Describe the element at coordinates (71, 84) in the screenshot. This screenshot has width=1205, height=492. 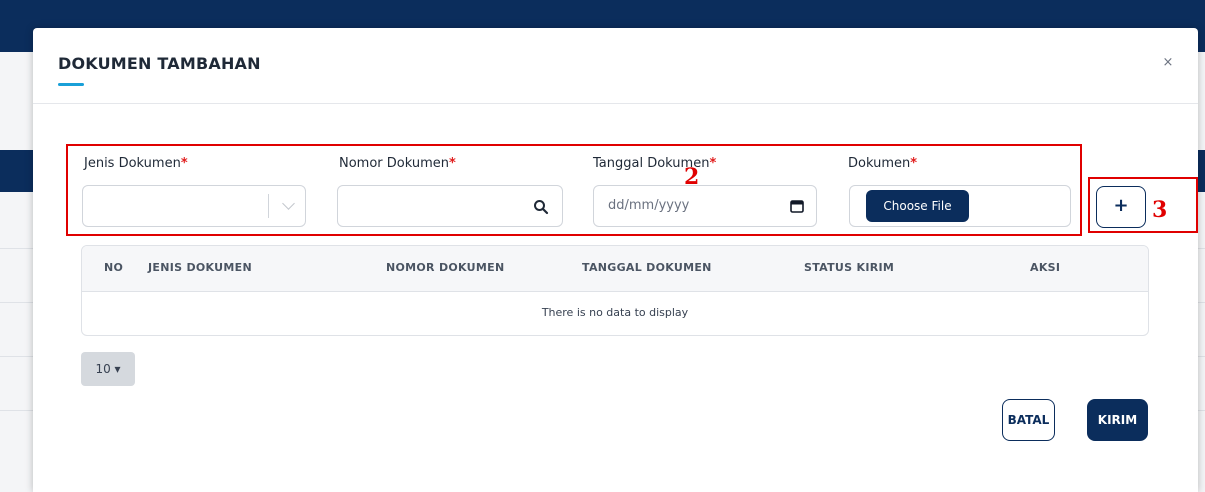
I see `title-accent-bar` at that location.